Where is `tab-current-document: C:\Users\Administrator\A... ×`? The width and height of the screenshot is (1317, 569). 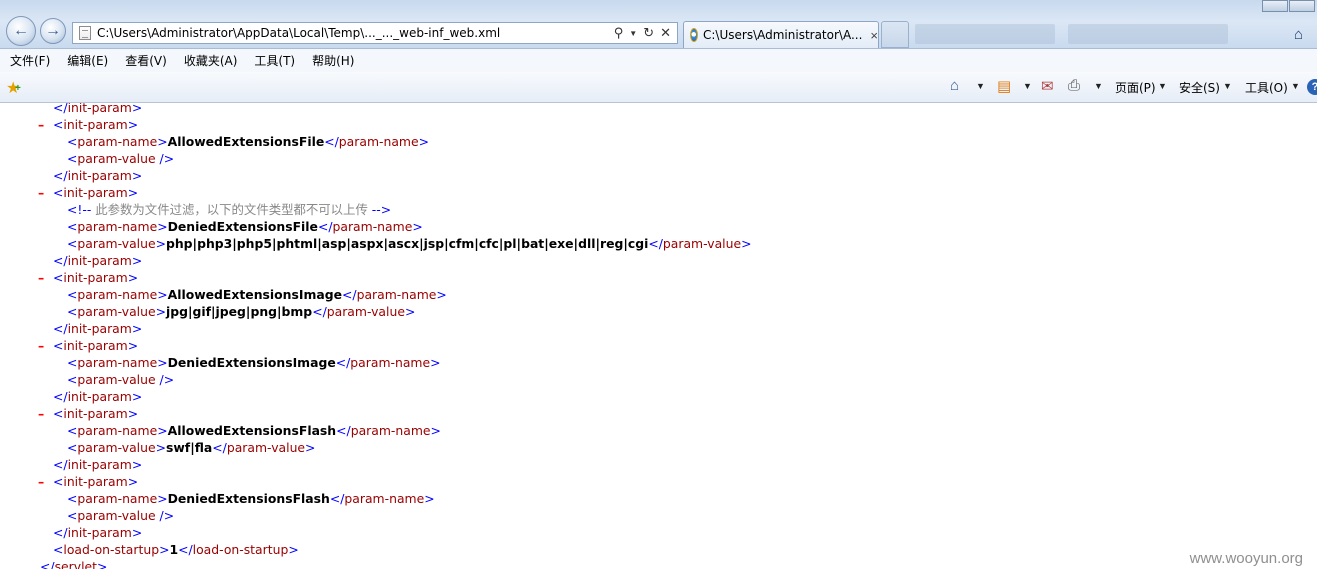
tab-current-document: C:\Users\Administrator\A... × is located at coordinates (781, 34).